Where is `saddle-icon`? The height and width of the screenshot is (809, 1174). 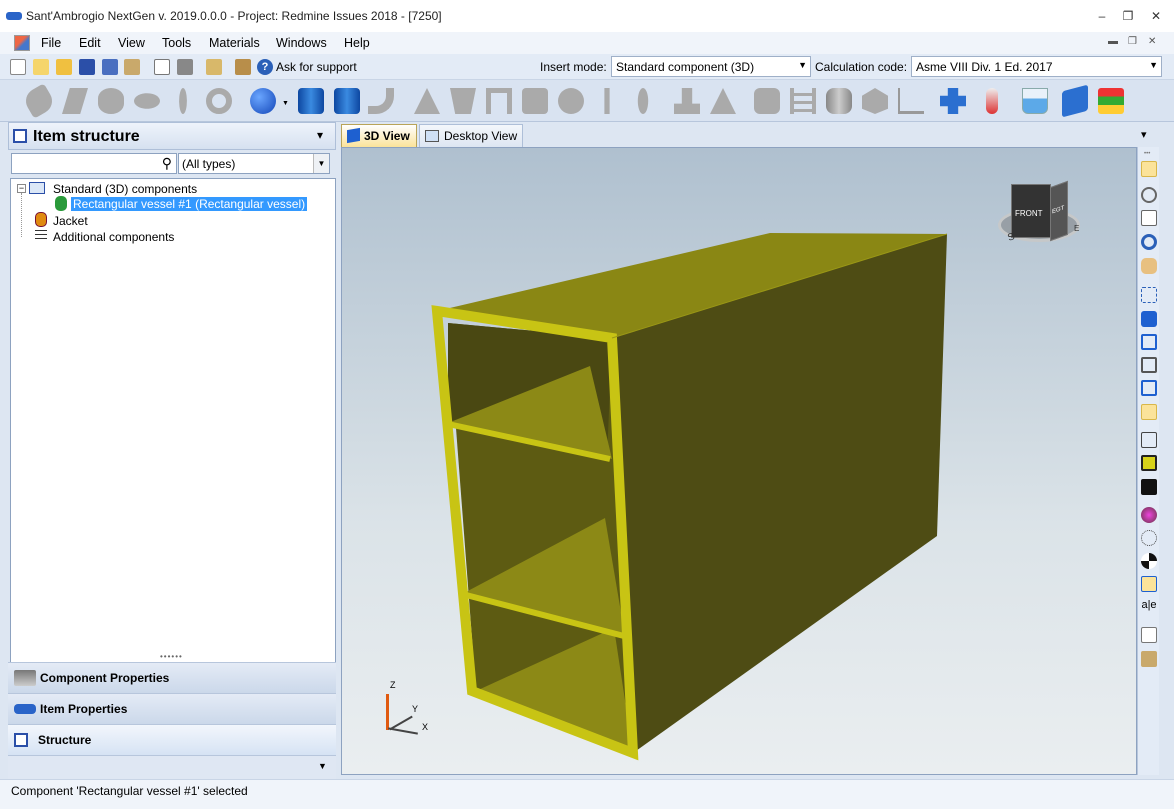 saddle-icon is located at coordinates (463, 101).